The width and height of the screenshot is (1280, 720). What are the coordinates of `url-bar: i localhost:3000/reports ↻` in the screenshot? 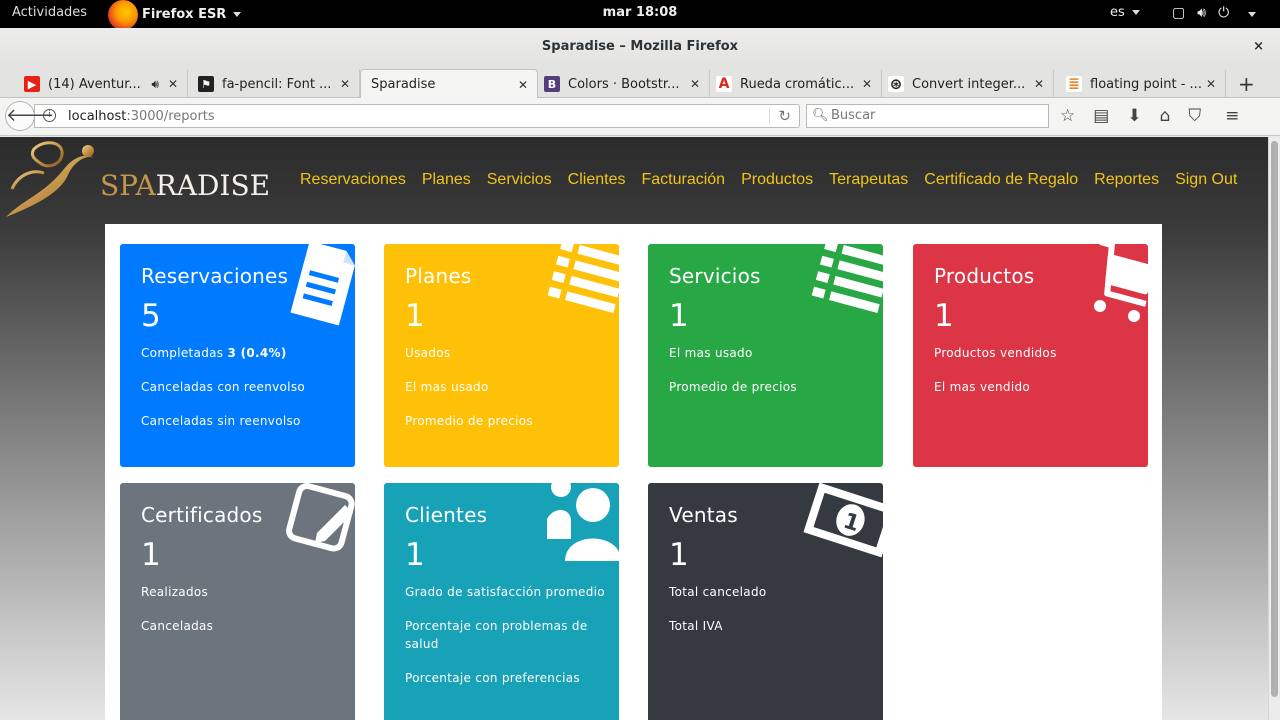 It's located at (417, 116).